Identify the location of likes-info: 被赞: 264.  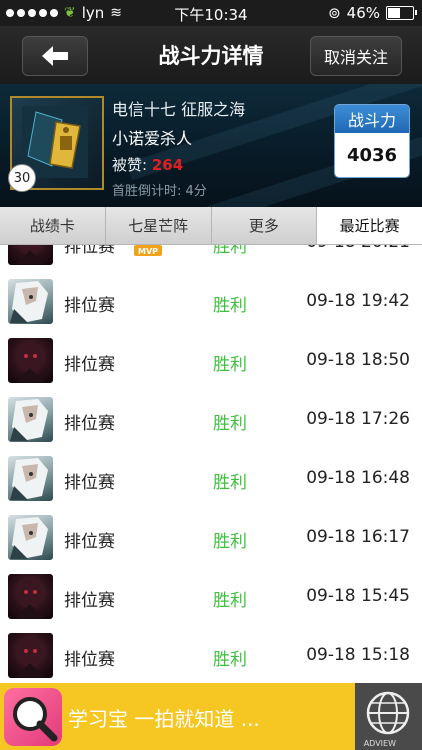
(178, 164).